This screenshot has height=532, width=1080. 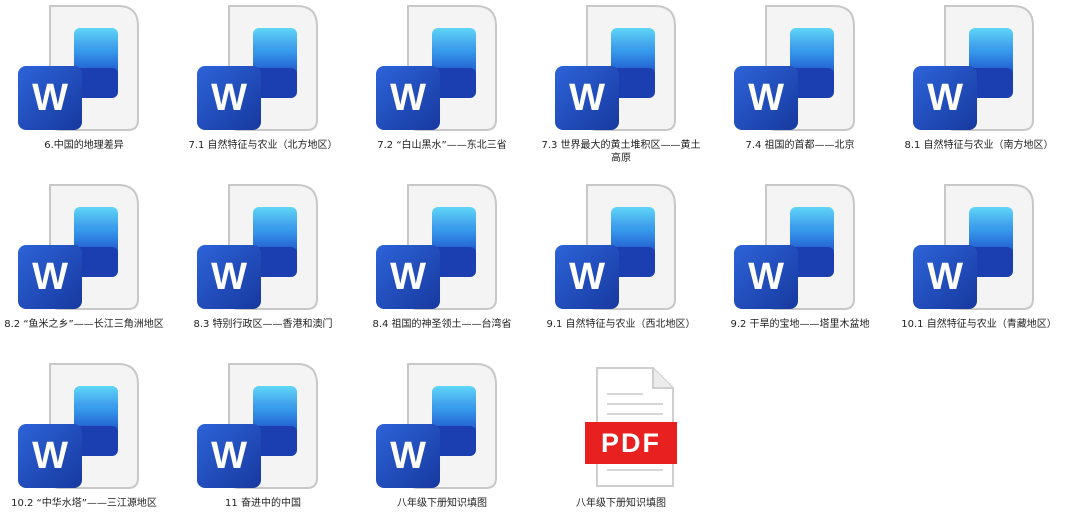 I want to click on file-item: W 9.1 自然特征与农业（西北地区）, so click(x=621, y=267).